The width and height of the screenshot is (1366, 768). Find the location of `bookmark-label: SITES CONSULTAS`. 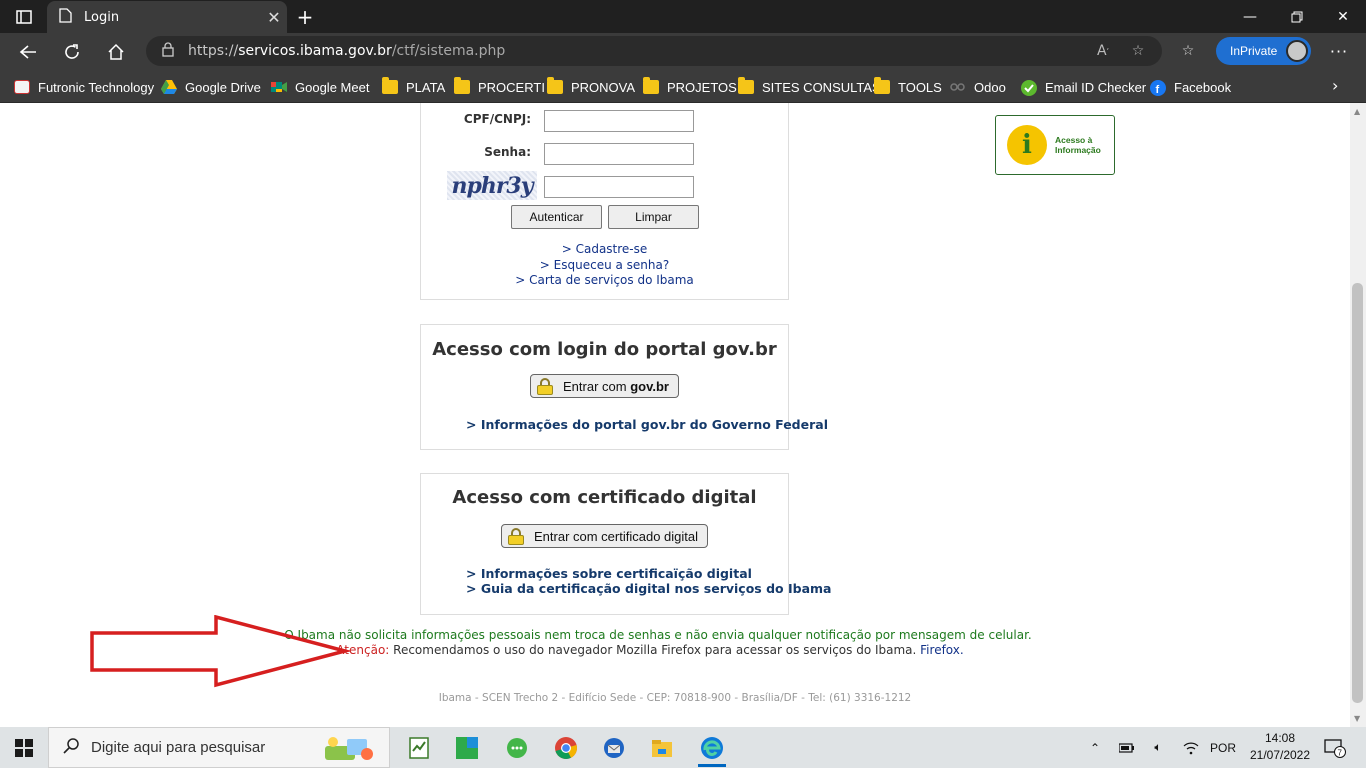

bookmark-label: SITES CONSULTAS is located at coordinates (821, 87).